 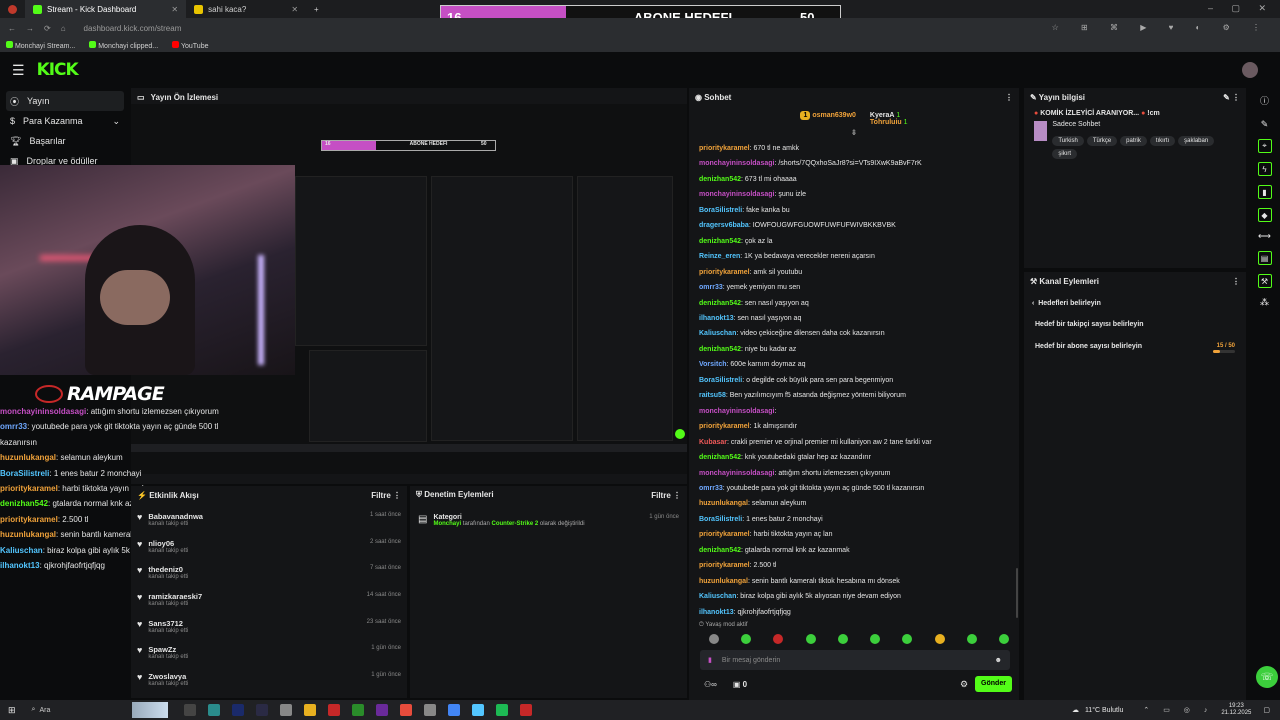 What do you see at coordinates (1135, 298) in the screenshot?
I see `back-to-goals: ‹ Hedefleri belirleyin` at bounding box center [1135, 298].